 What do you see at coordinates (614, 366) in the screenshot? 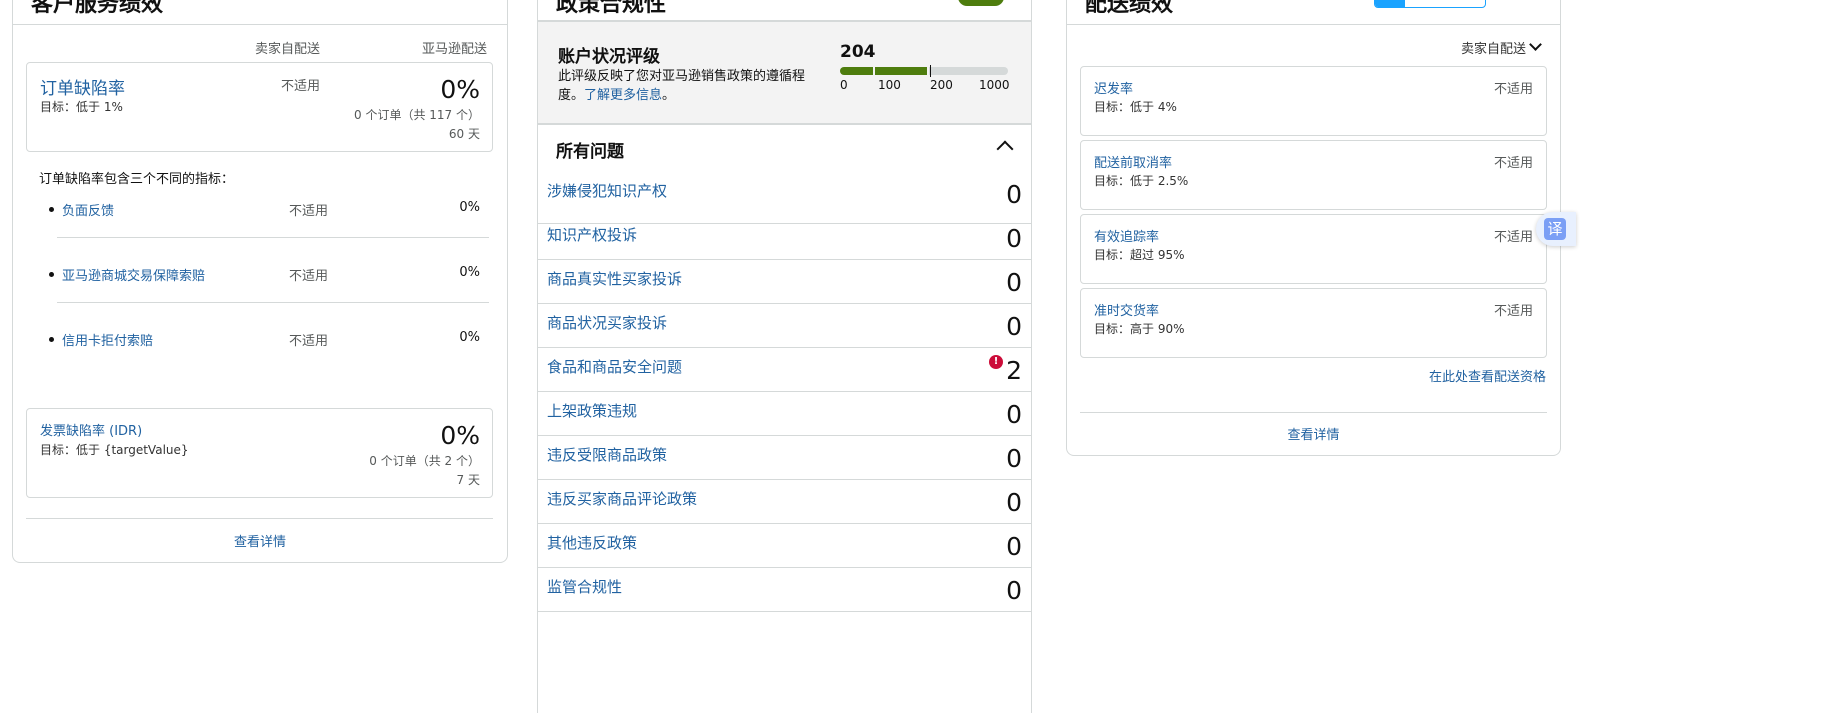
I see `issue-label: 食品和商品安全问题` at bounding box center [614, 366].